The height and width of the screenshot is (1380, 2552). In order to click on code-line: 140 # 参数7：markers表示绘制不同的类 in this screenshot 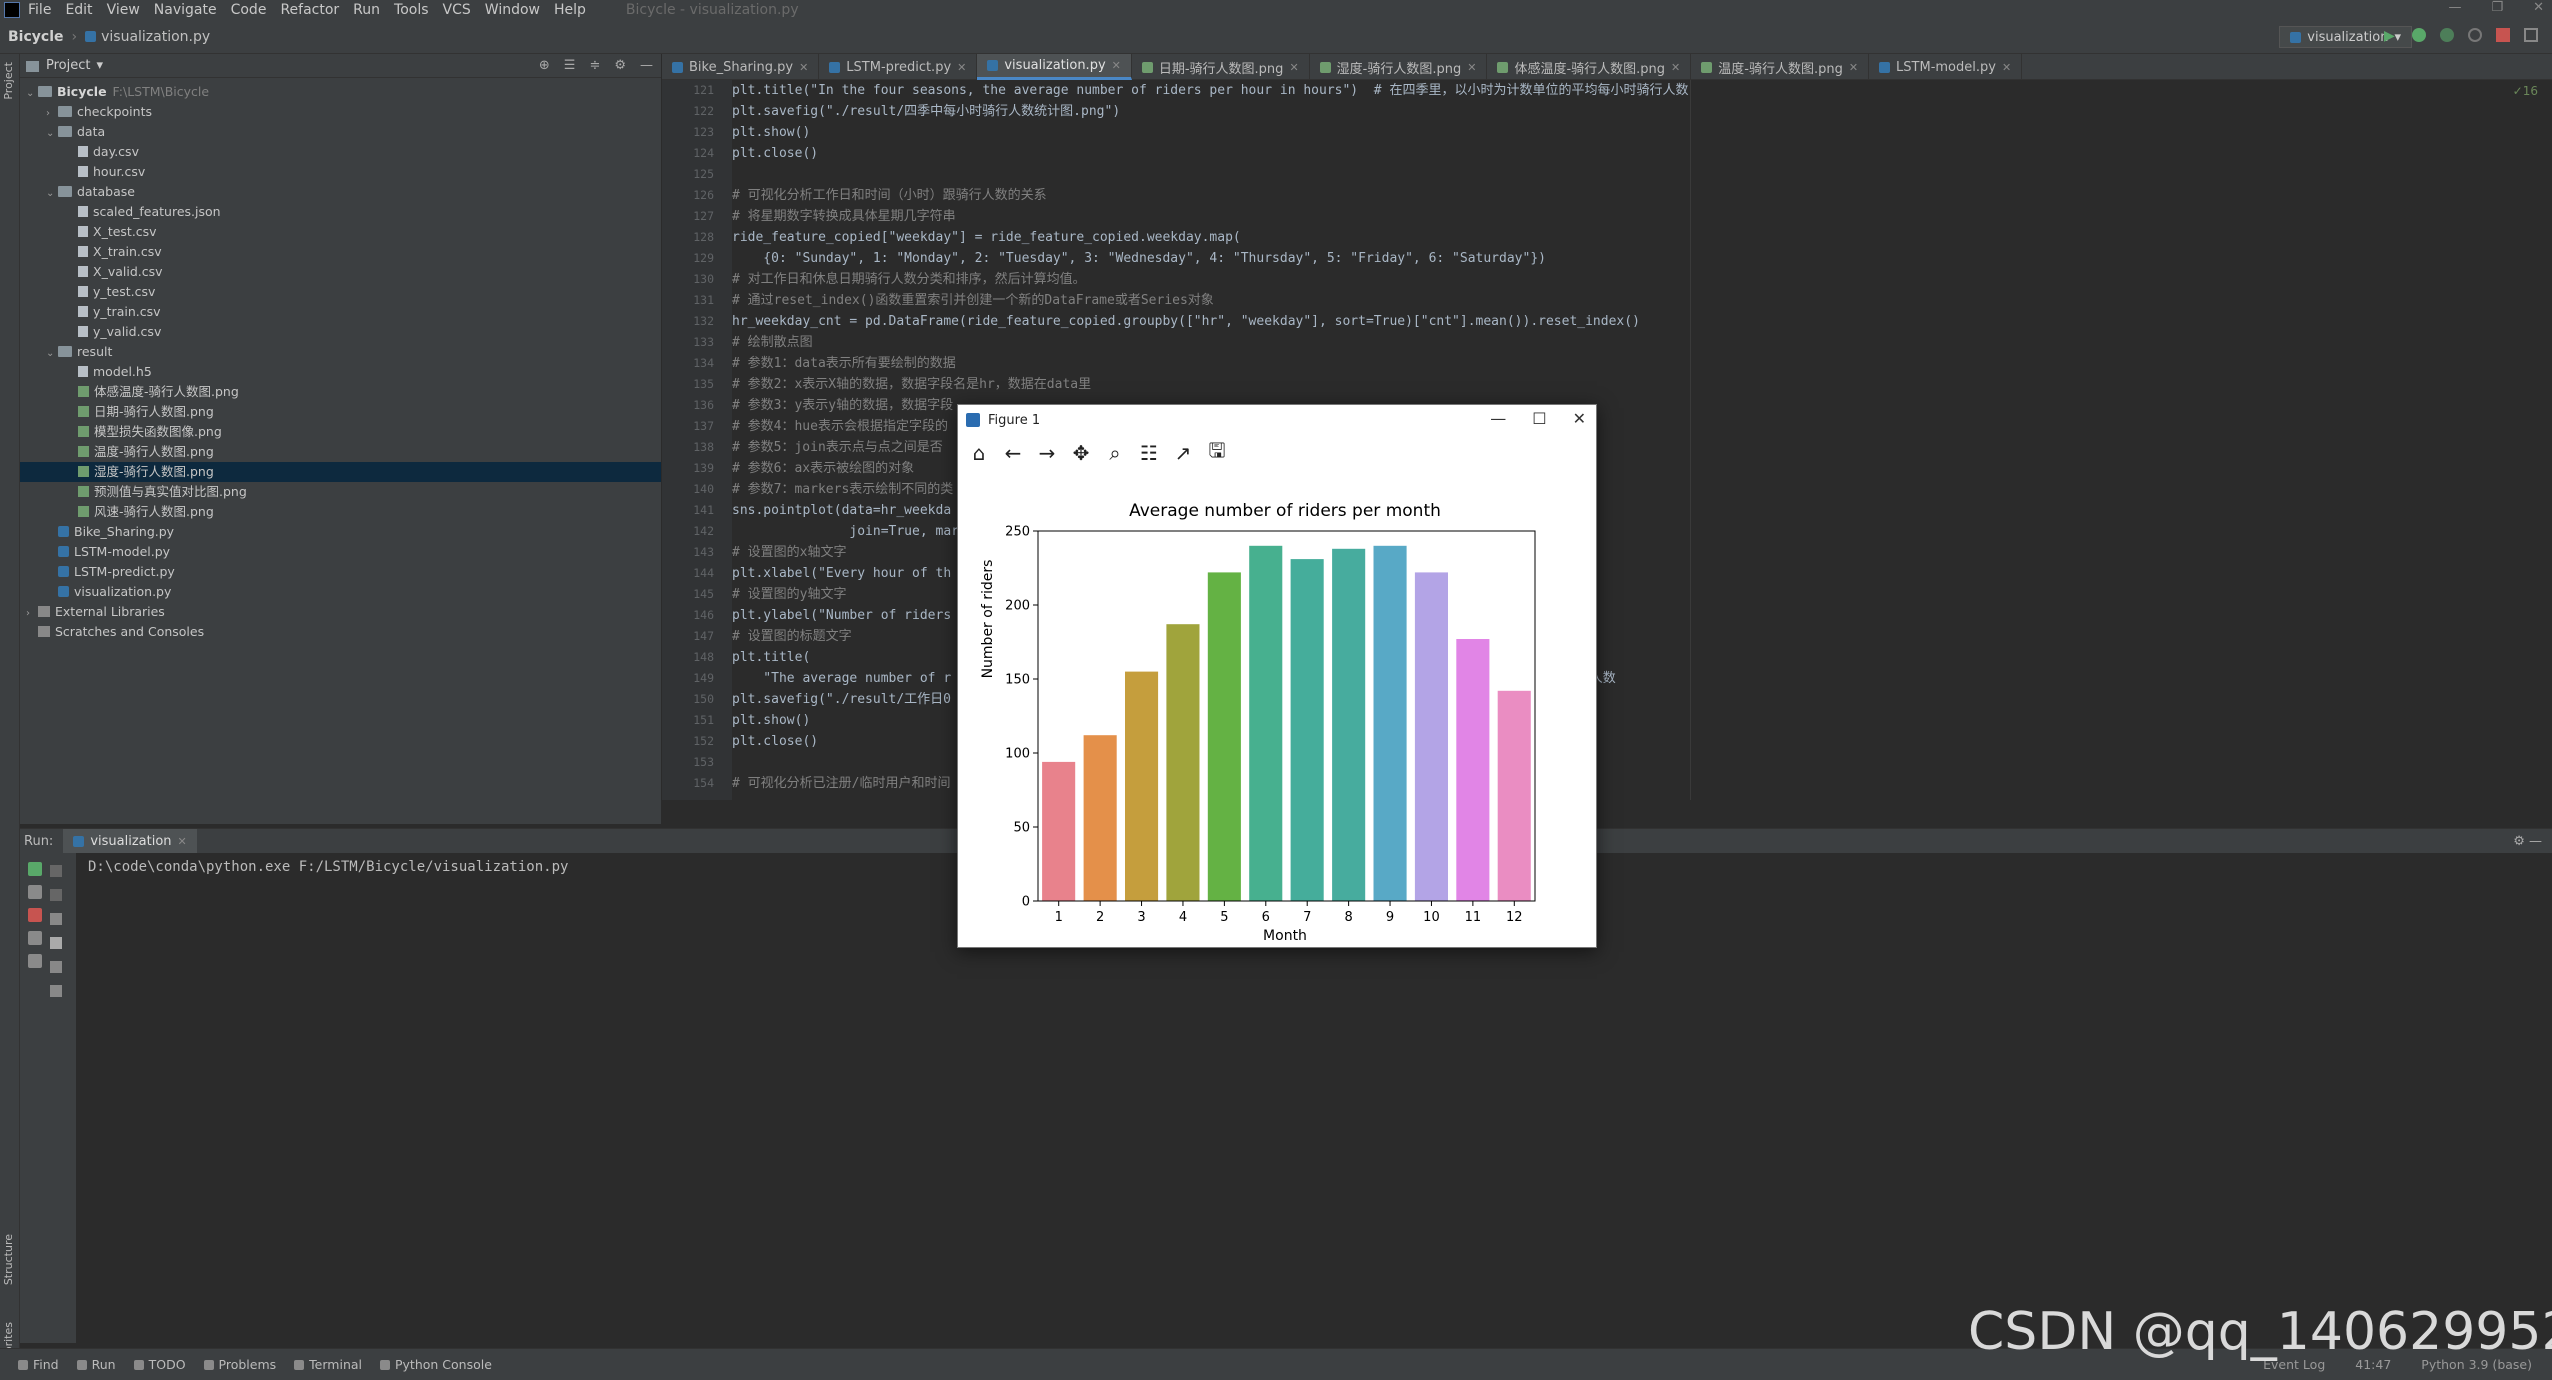, I will do `click(1607, 489)`.